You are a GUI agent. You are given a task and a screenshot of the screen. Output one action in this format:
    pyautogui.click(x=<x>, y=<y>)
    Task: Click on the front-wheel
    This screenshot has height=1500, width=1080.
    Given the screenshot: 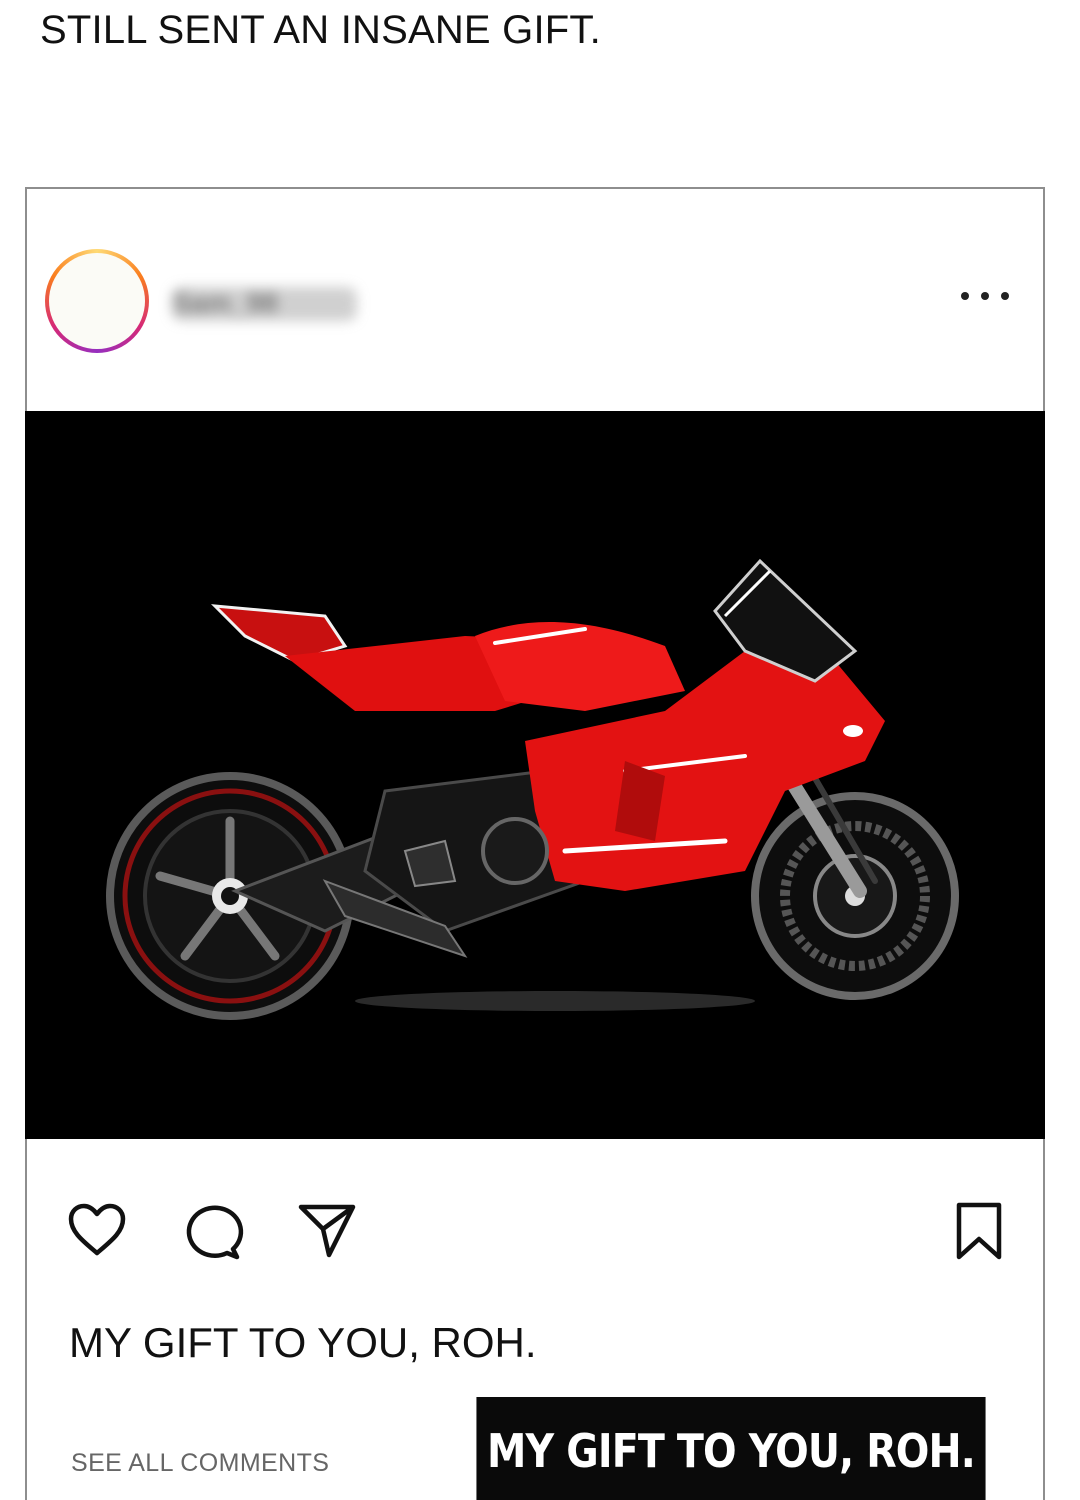 What is the action you would take?
    pyautogui.click(x=855, y=896)
    